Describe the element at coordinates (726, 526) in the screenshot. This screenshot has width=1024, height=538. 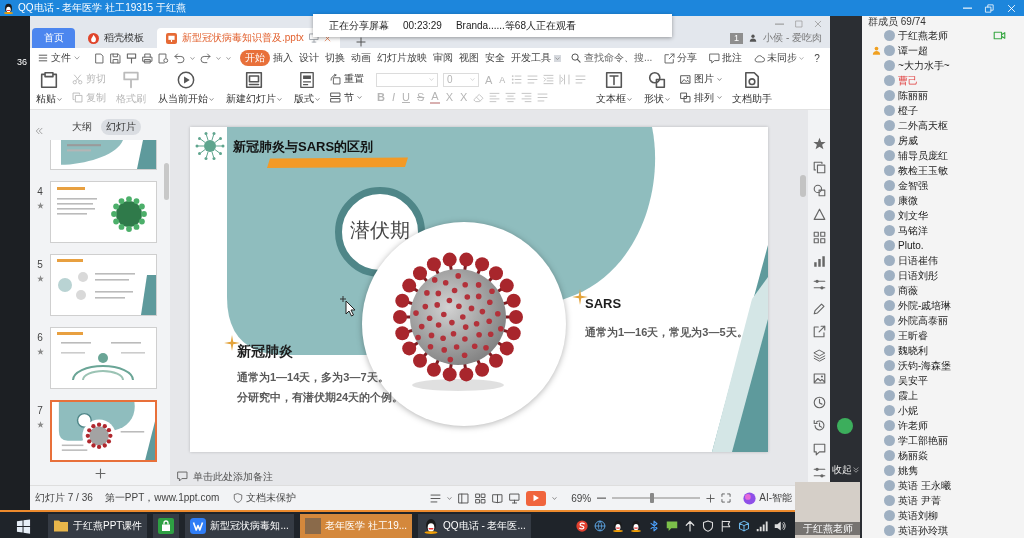
I see `flag-icon` at that location.